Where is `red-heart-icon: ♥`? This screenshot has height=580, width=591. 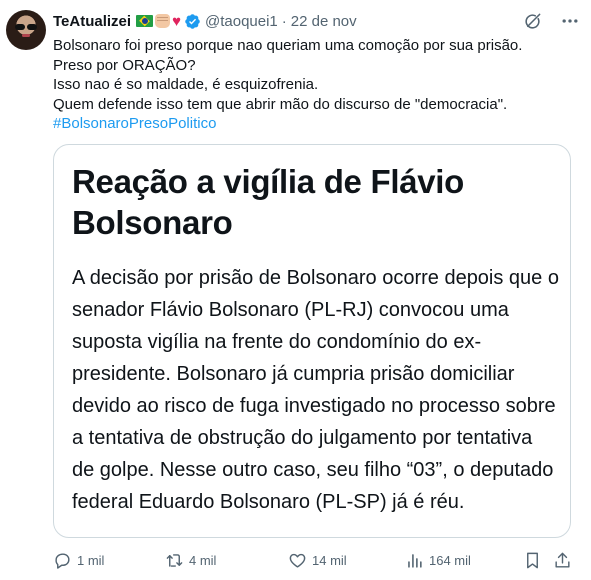
red-heart-icon: ♥ is located at coordinates (176, 21).